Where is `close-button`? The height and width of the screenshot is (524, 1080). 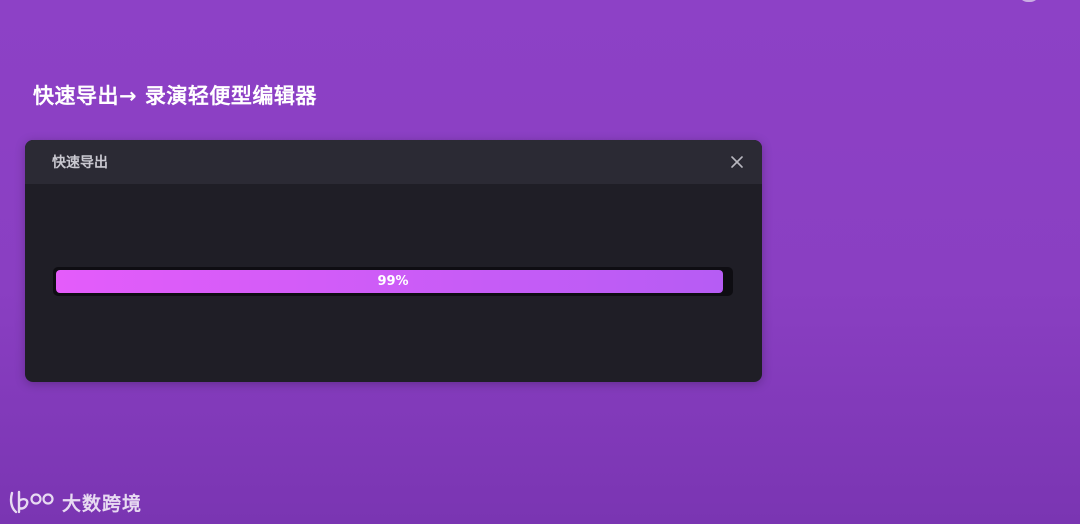 close-button is located at coordinates (737, 162).